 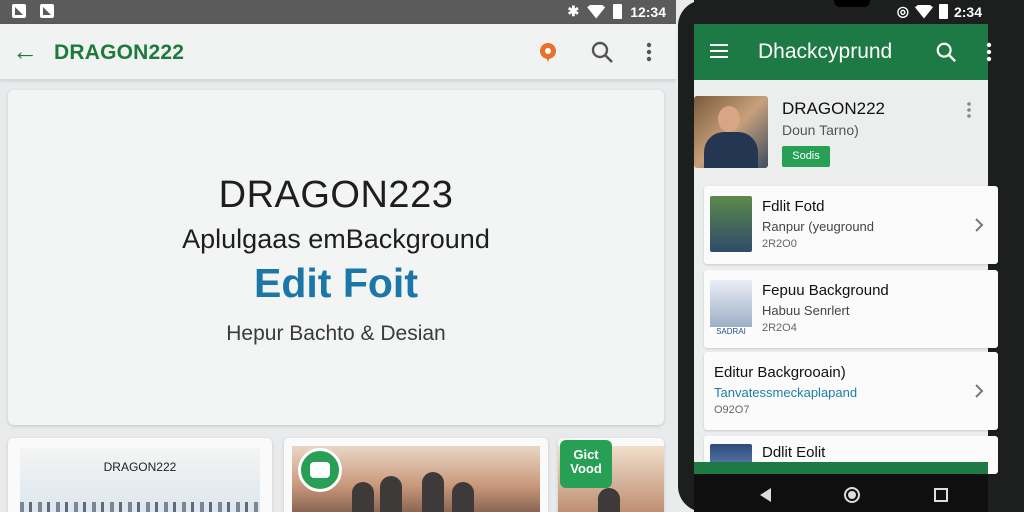 What do you see at coordinates (732, 410) in the screenshot?
I see `list-item-meta: O92O7` at bounding box center [732, 410].